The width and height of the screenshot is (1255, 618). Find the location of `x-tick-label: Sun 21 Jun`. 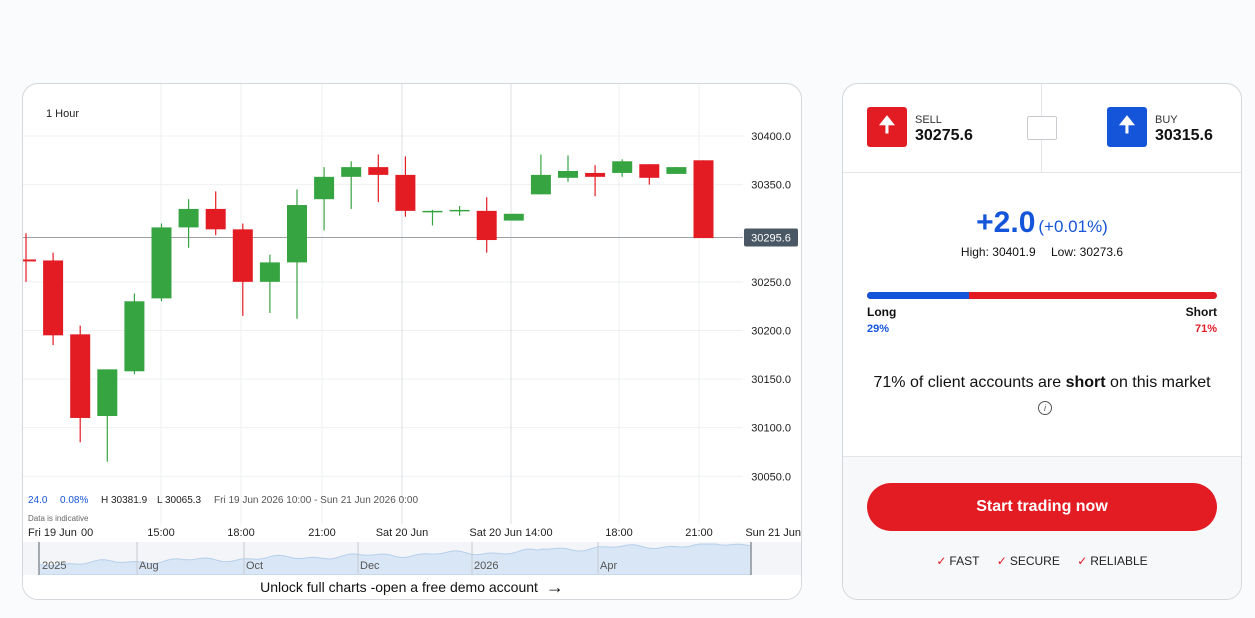

x-tick-label: Sun 21 Jun is located at coordinates (773, 533).